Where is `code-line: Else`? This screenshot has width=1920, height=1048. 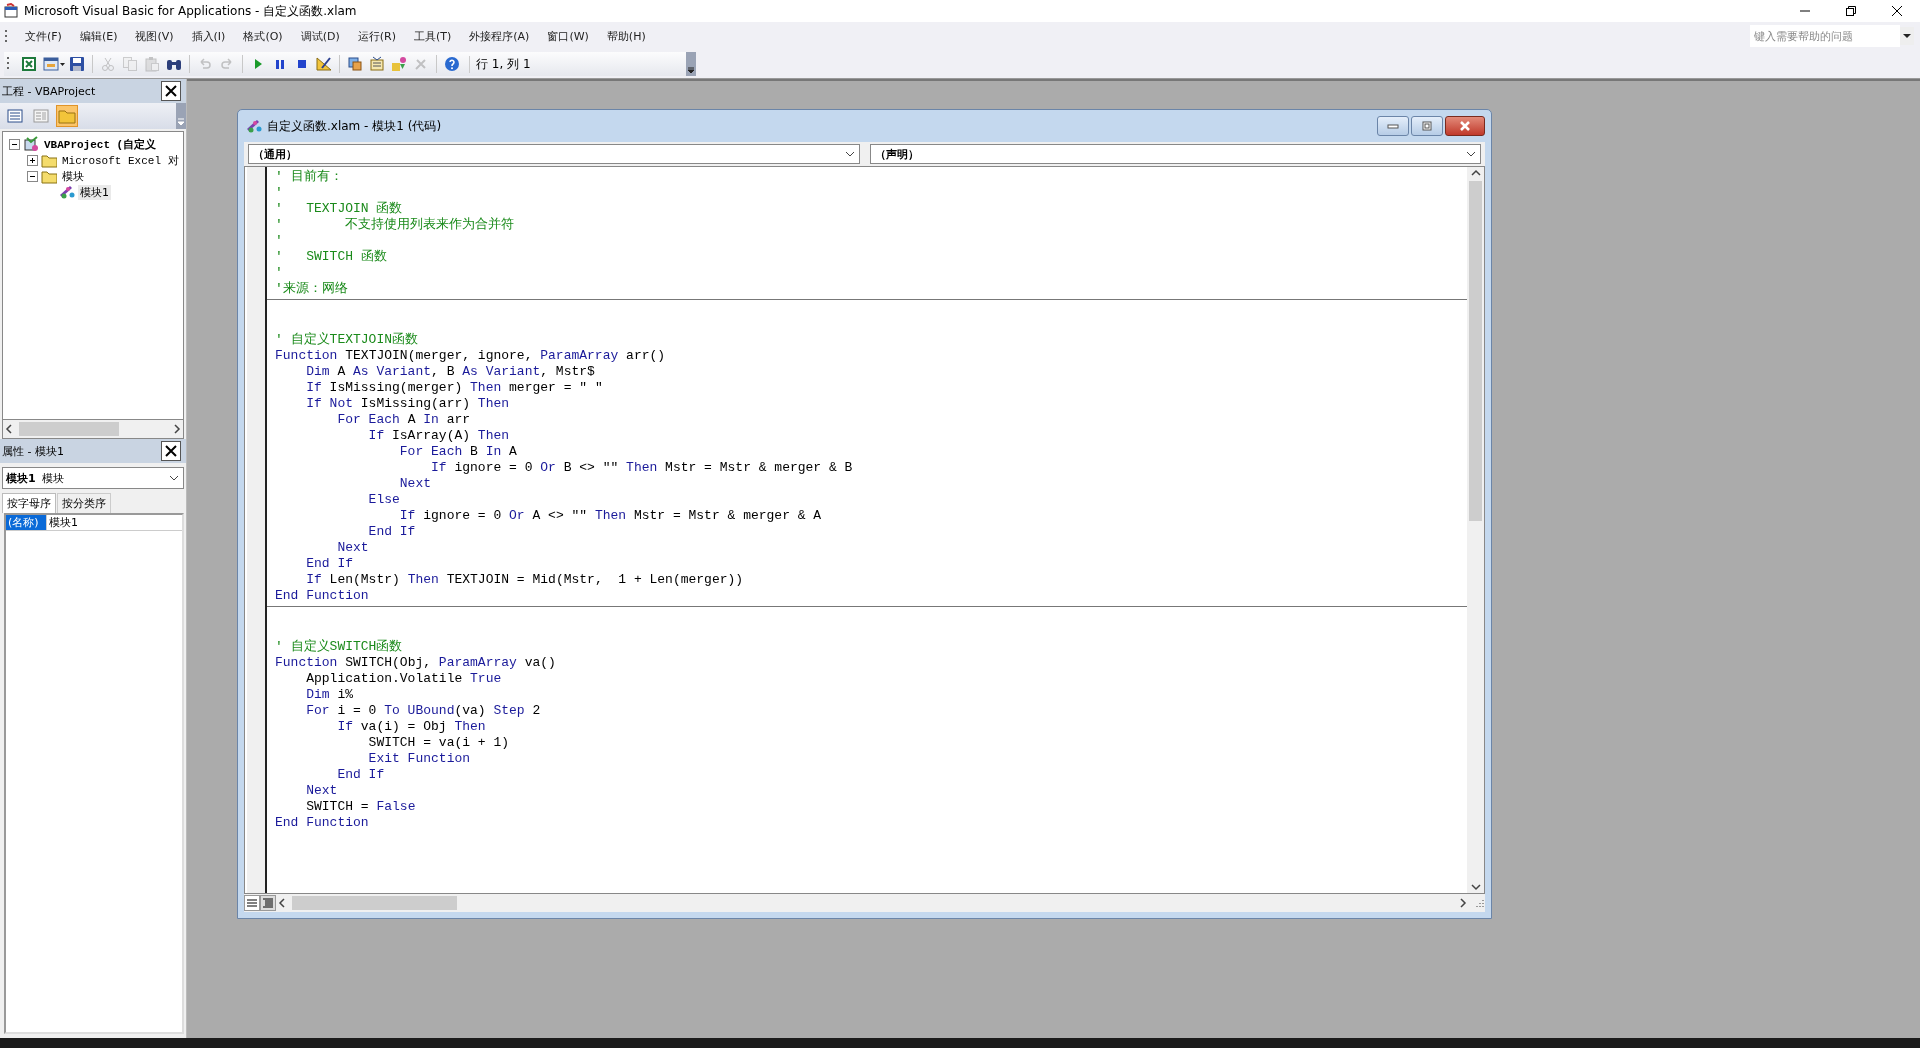
code-line: Else is located at coordinates (383, 500).